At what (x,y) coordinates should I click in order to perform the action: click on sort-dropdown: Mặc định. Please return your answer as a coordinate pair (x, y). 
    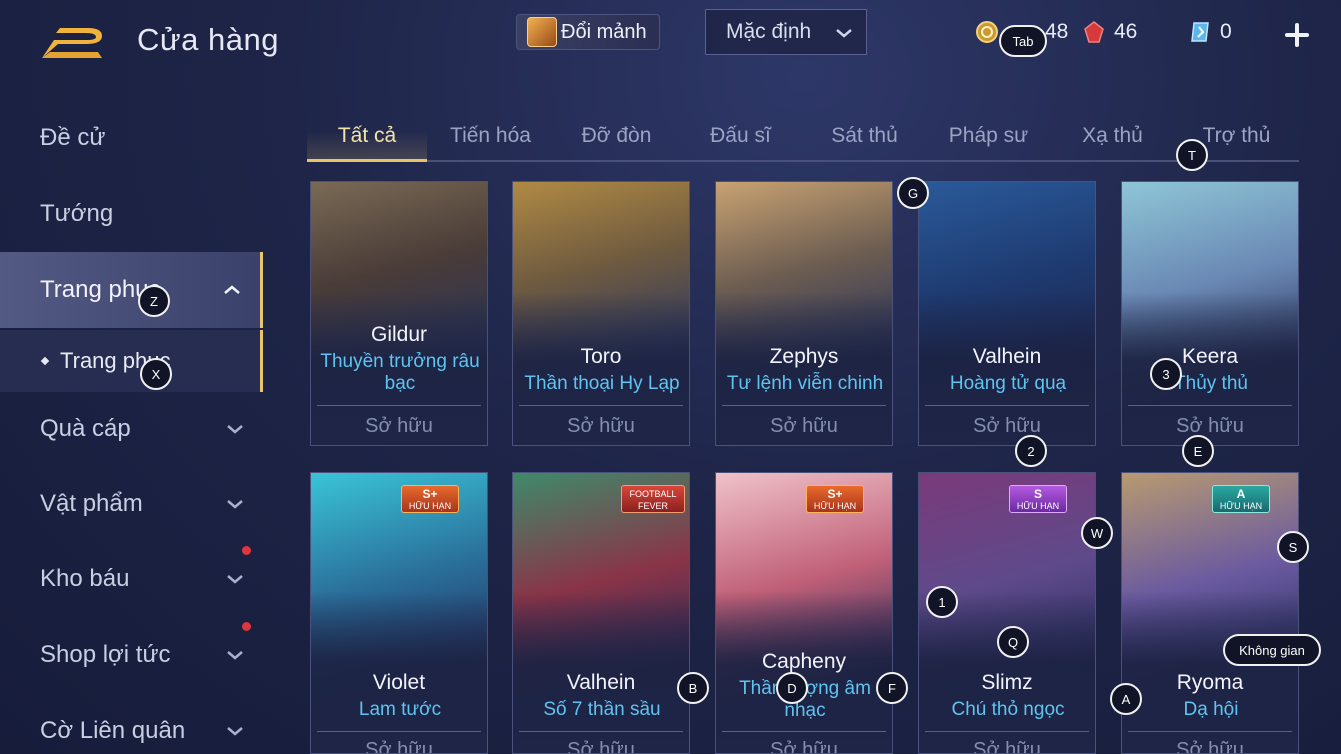
    Looking at the image, I should click on (786, 32).